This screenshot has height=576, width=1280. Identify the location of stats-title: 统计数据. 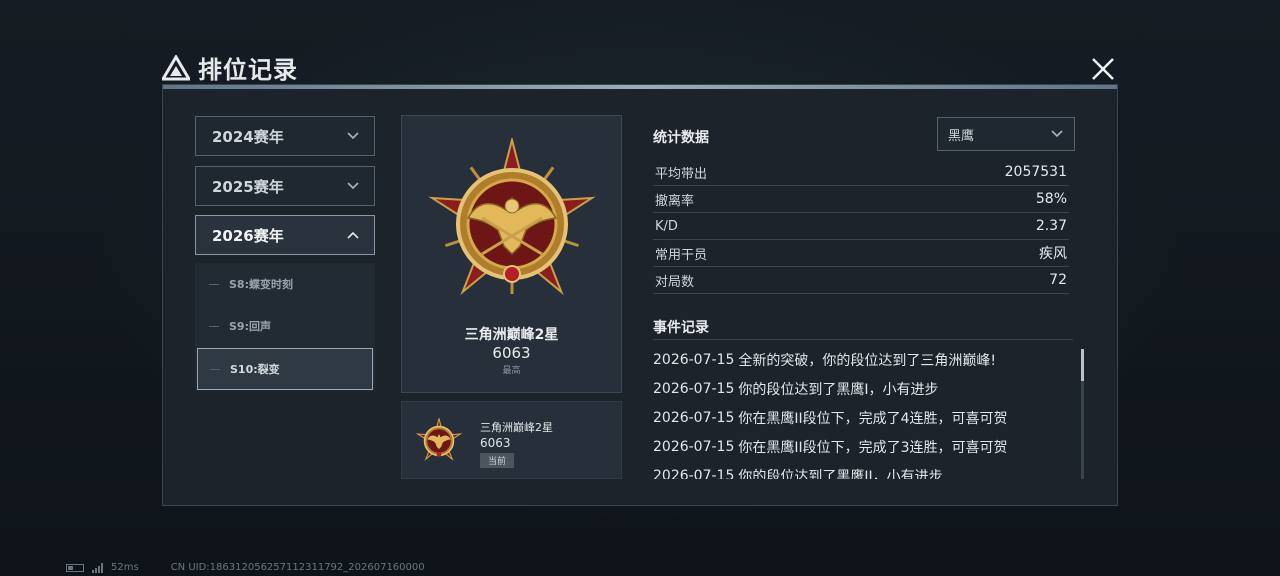
(681, 138).